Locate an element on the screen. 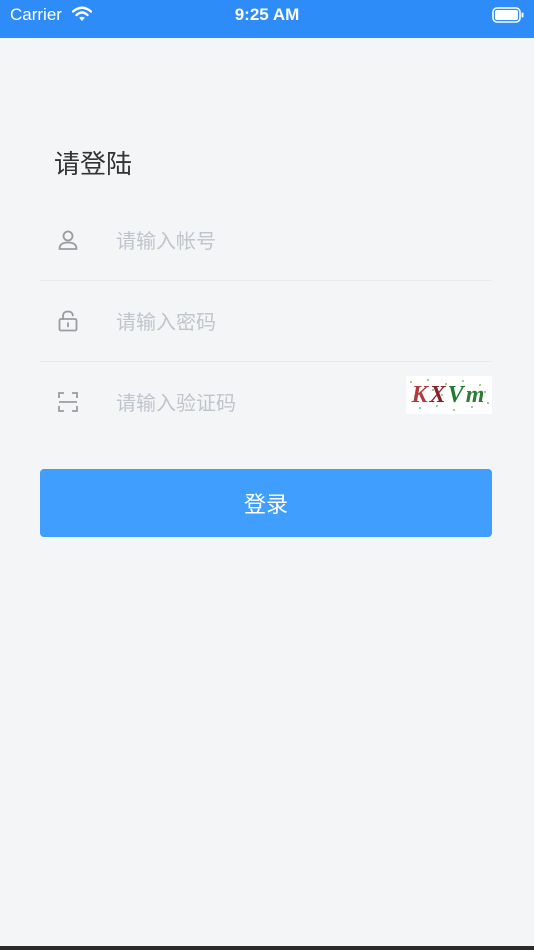  captcha-code: KXVm is located at coordinates (449, 395).